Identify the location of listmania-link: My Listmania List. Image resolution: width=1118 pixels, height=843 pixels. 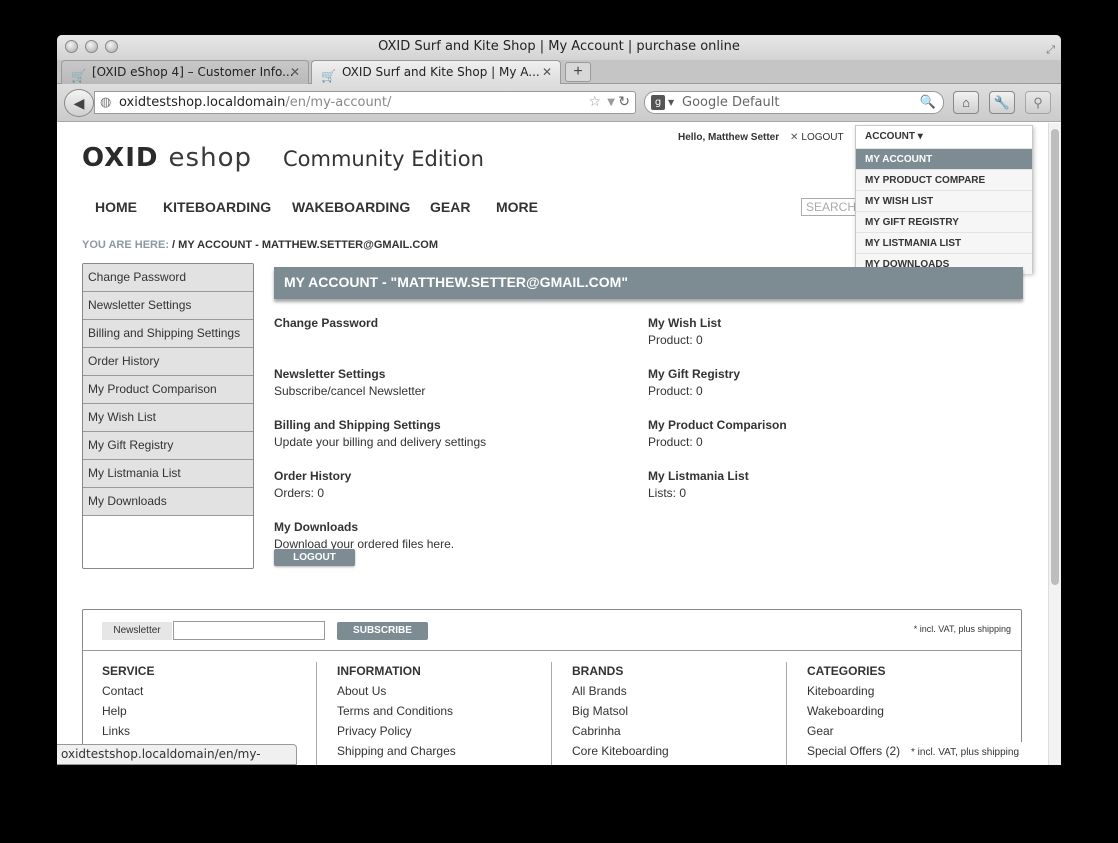
(828, 476).